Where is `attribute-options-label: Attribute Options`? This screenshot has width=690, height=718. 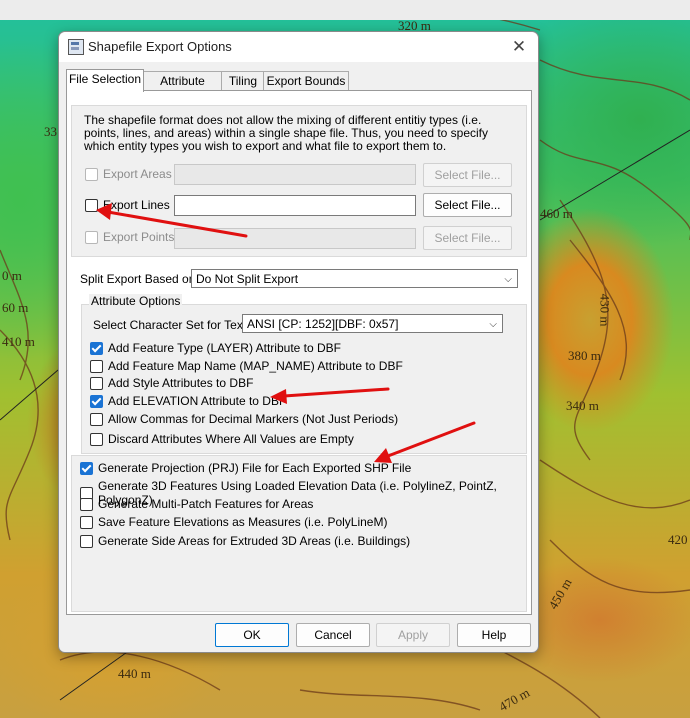 attribute-options-label: Attribute Options is located at coordinates (136, 301).